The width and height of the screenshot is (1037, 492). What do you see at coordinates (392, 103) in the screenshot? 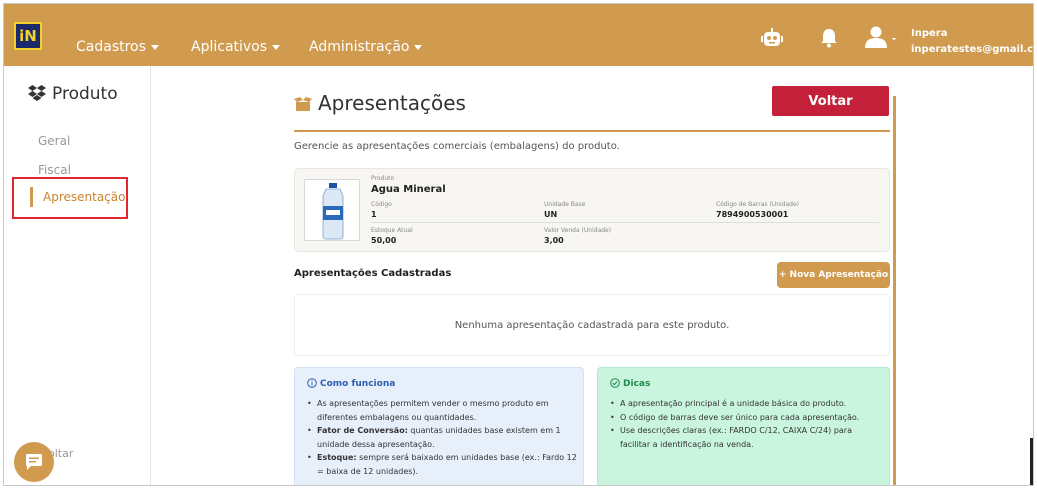
I see `page-title-label: Apresentações` at bounding box center [392, 103].